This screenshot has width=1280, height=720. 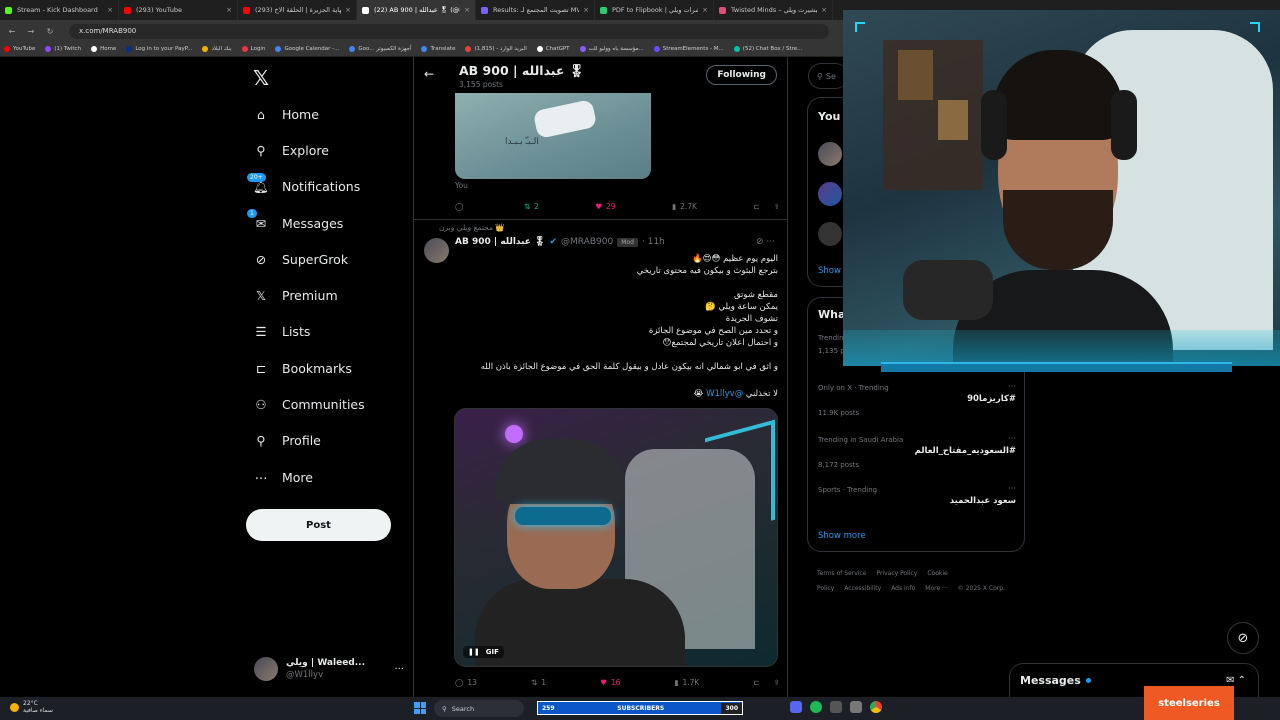 What do you see at coordinates (305, 295) in the screenshot?
I see `sidebar-item-premium: 𝕏 Premium` at bounding box center [305, 295].